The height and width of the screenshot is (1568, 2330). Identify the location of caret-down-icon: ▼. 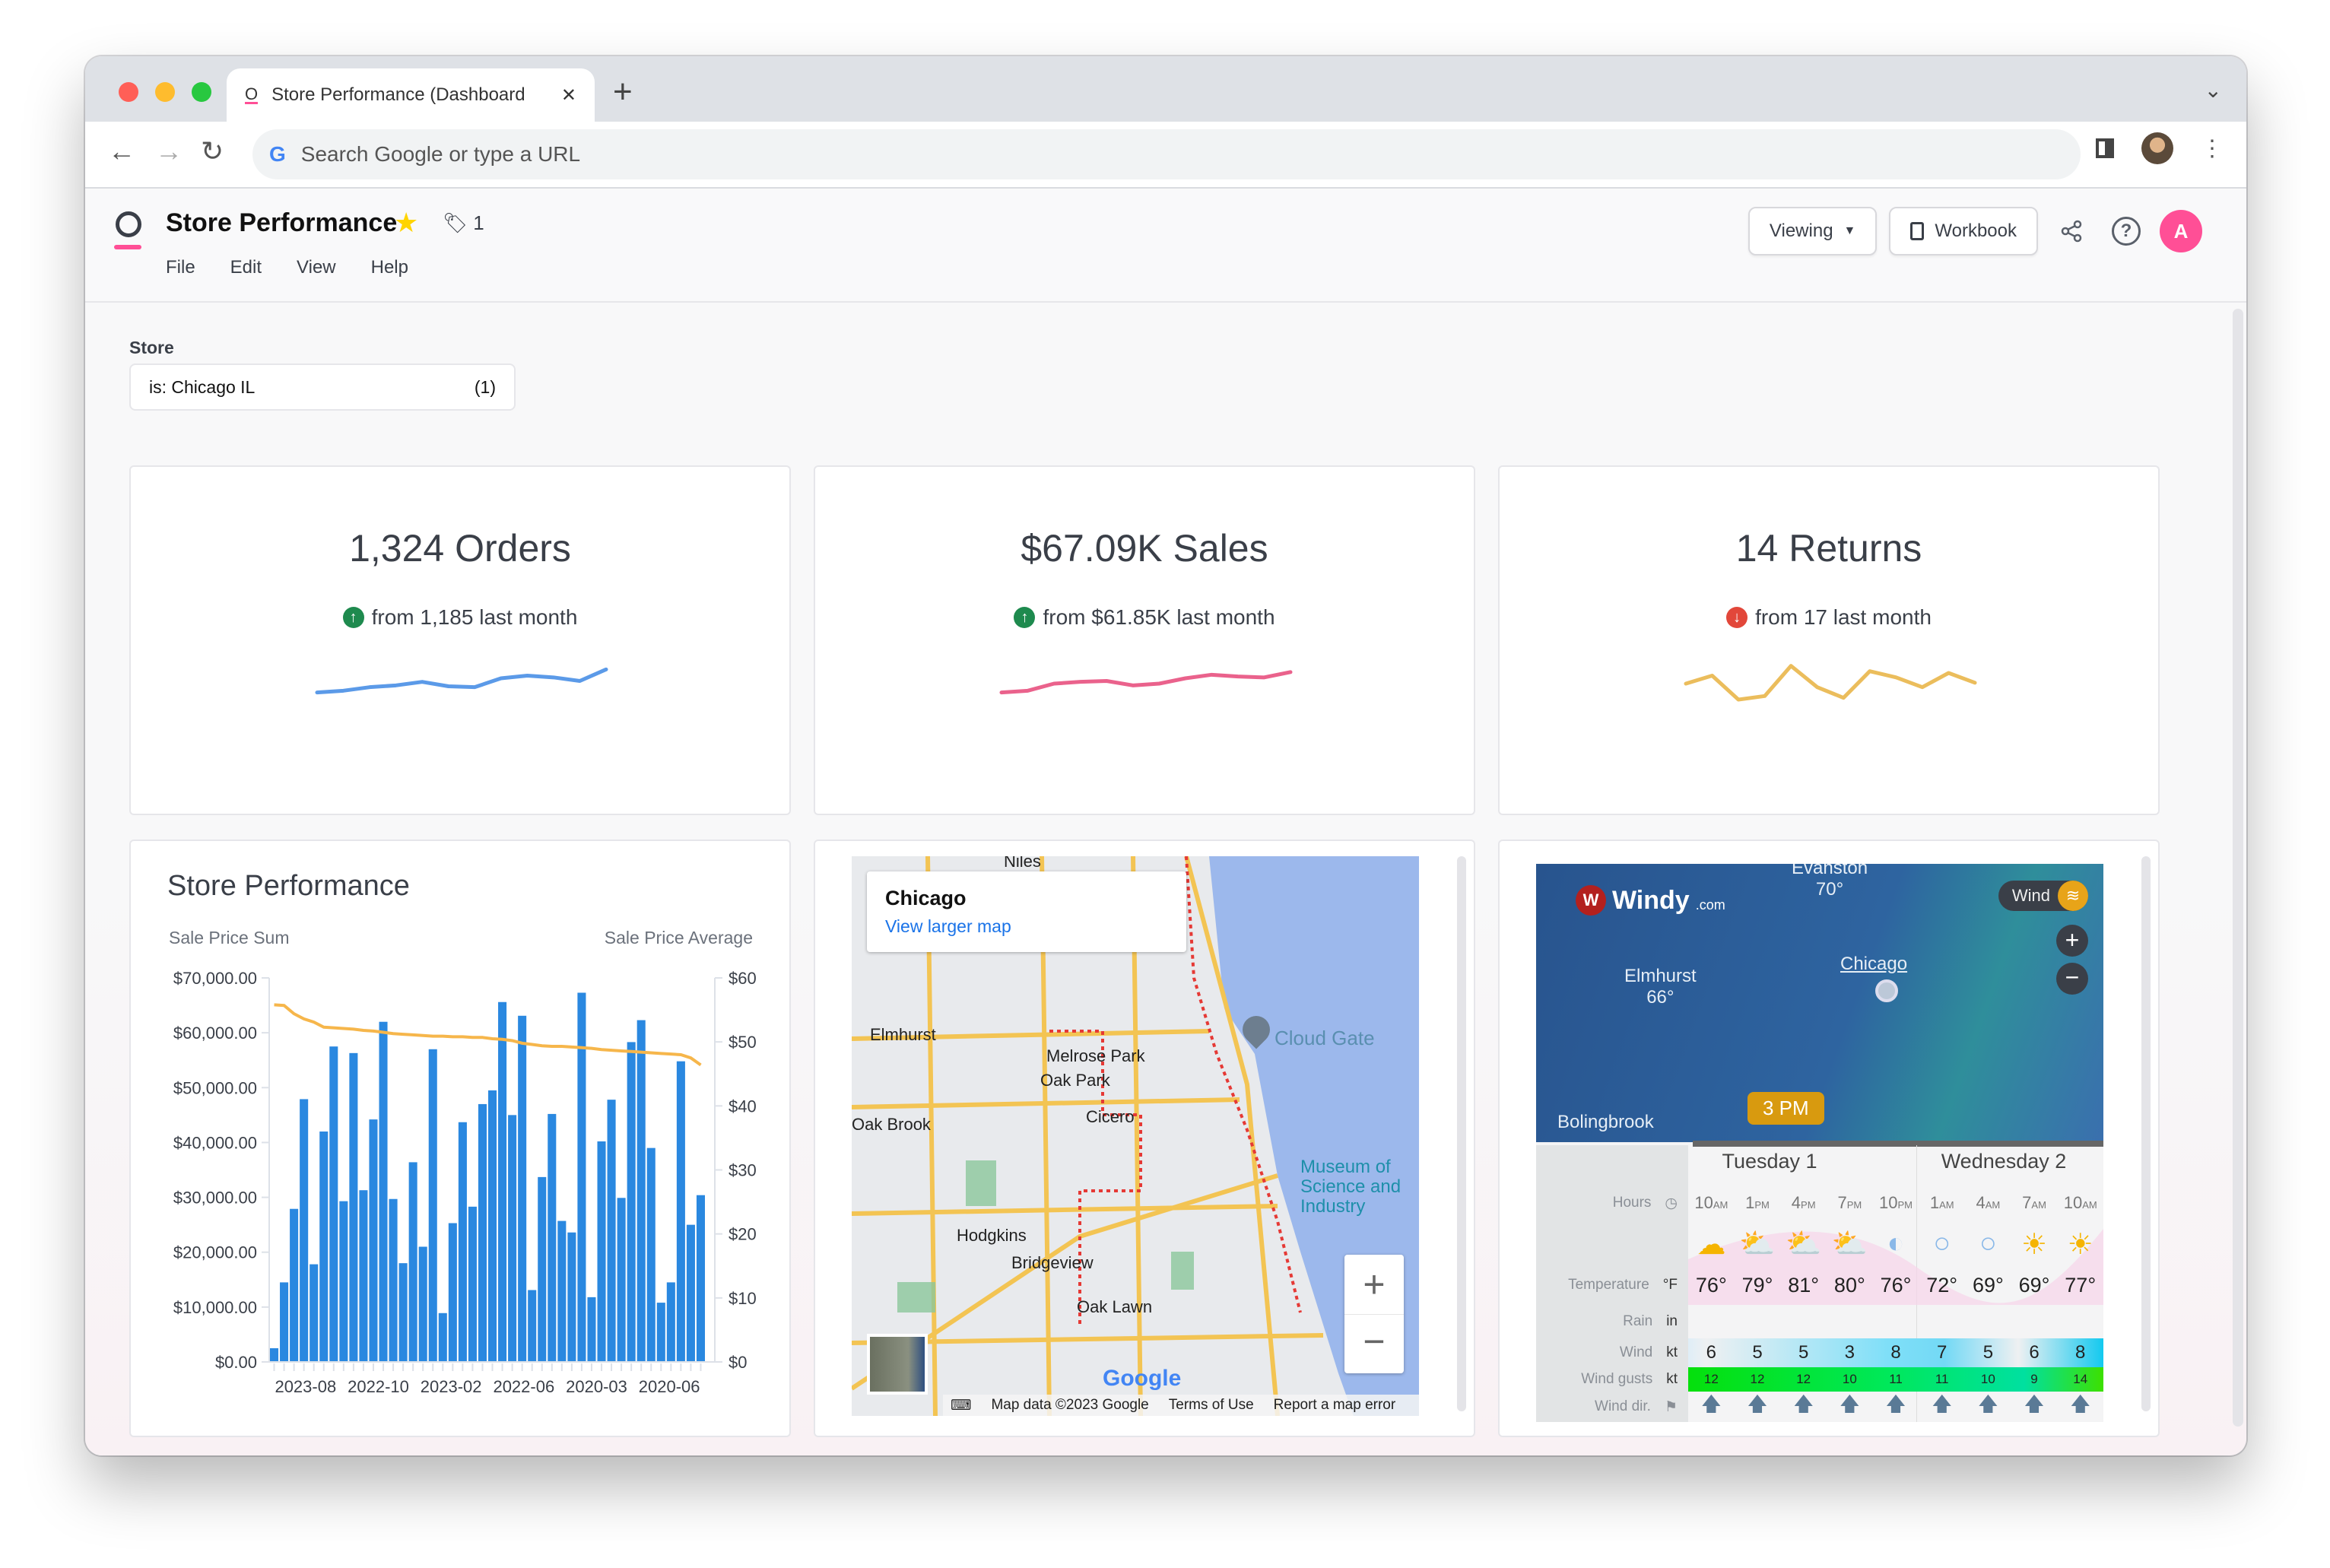
(1849, 230).